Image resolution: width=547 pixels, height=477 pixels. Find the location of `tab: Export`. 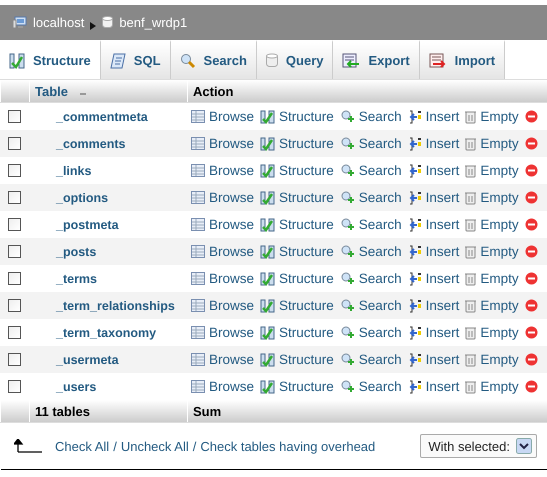

tab: Export is located at coordinates (376, 59).